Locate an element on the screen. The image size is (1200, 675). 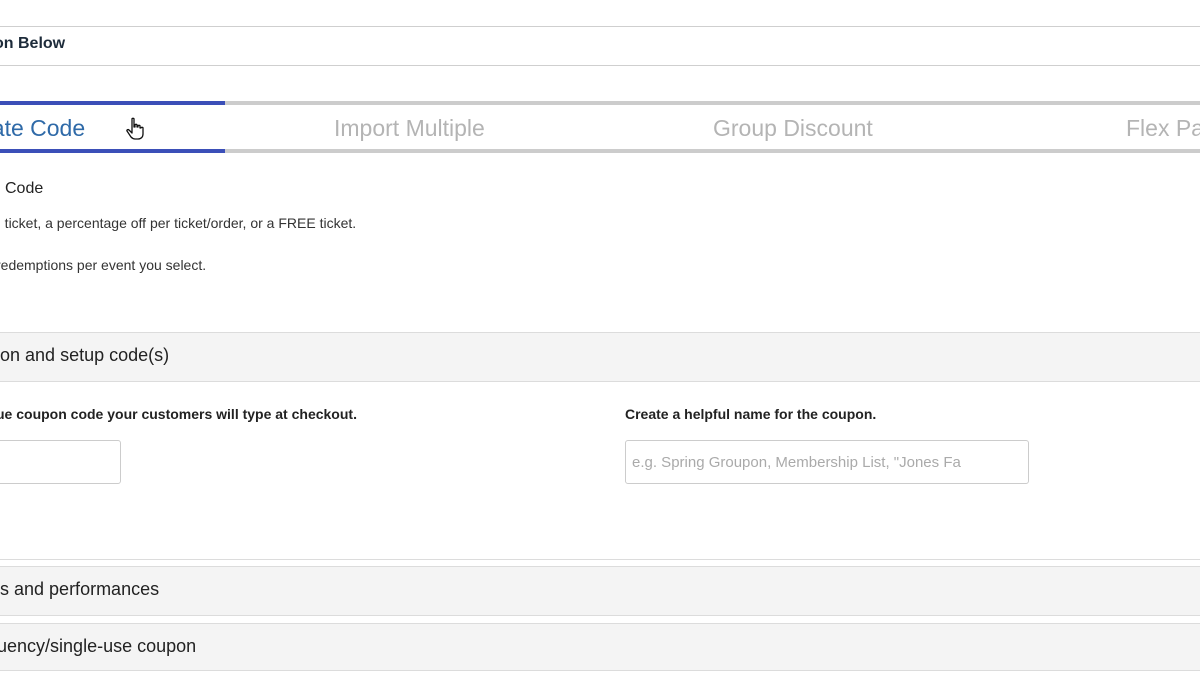
panel-frequency-header: quency/single-use coupon is located at coordinates (600, 647).